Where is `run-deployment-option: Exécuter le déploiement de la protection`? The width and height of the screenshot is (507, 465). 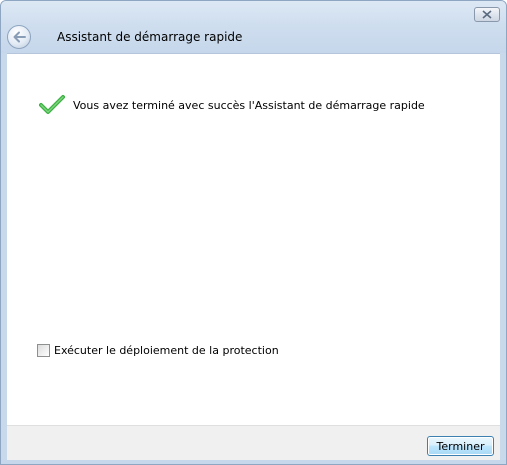 run-deployment-option: Exécuter le déploiement de la protection is located at coordinates (158, 350).